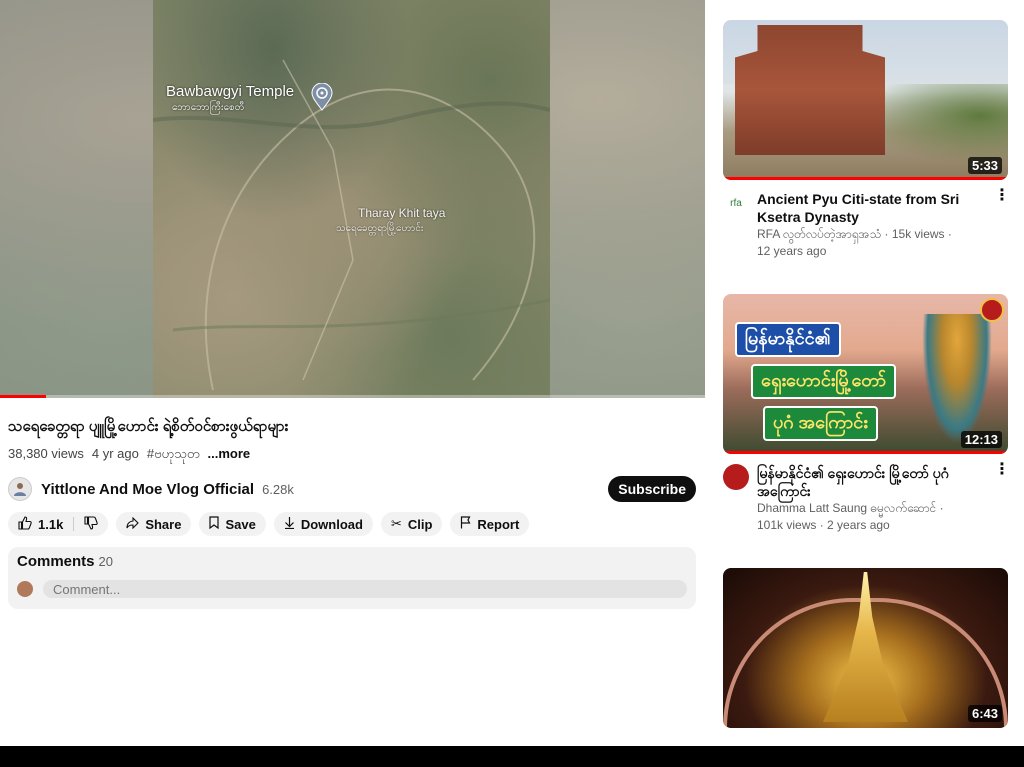 Image resolution: width=1024 pixels, height=767 pixels. Describe the element at coordinates (25, 524) in the screenshot. I see `thumbs-up-icon` at that location.